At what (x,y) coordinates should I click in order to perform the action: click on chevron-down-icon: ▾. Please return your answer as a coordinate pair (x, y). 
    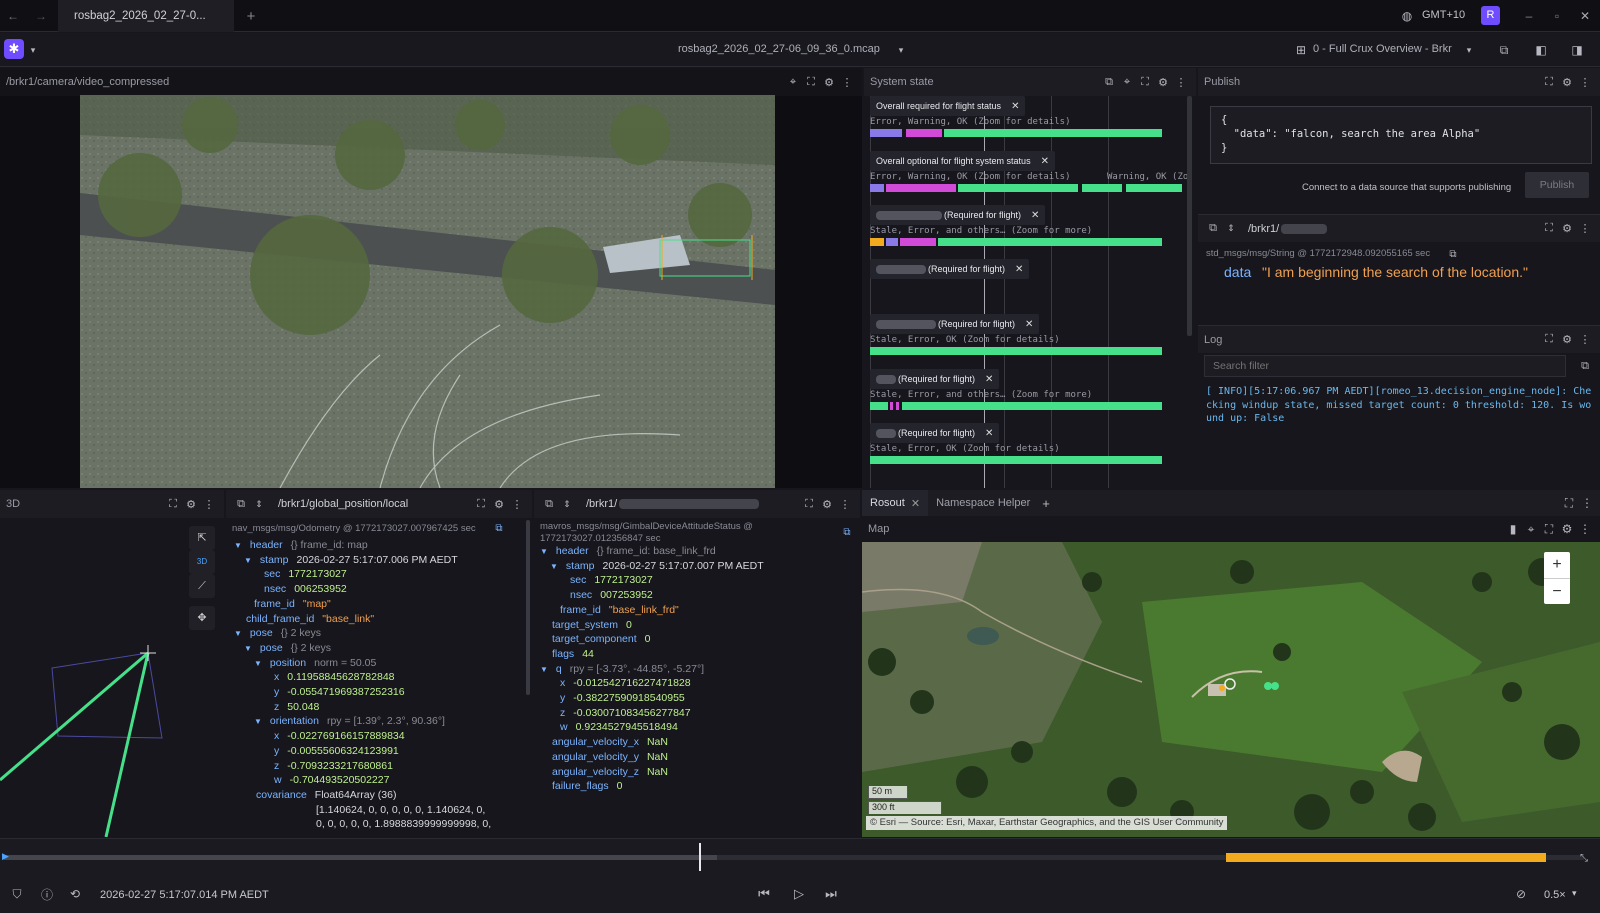
    Looking at the image, I should click on (33, 50).